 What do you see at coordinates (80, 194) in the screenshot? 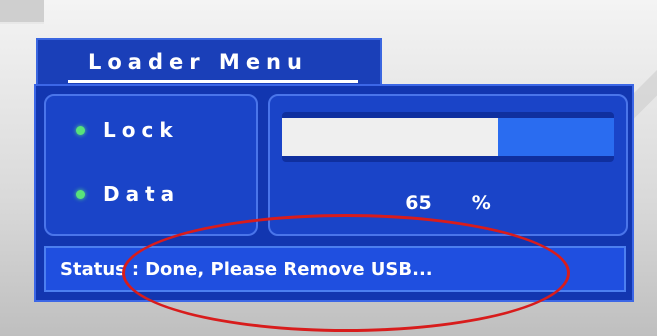
I see `data-led-icon` at bounding box center [80, 194].